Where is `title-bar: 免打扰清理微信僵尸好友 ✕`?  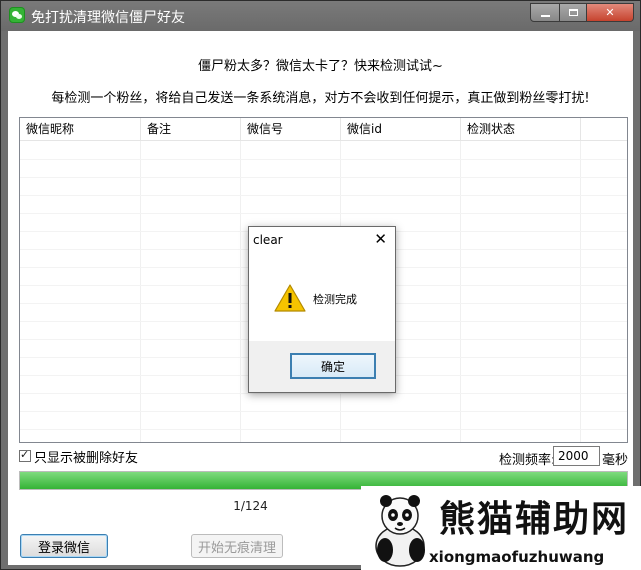
title-bar: 免打扰清理微信僵尸好友 ✕ is located at coordinates (320, 16).